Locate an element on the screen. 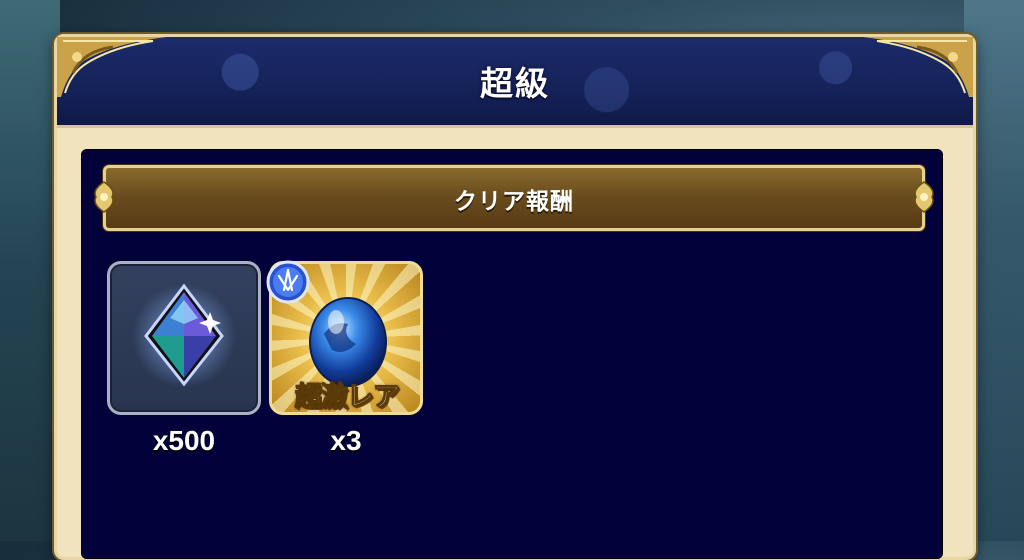 The image size is (1024, 560). reward-quantity: x3 is located at coordinates (346, 440).